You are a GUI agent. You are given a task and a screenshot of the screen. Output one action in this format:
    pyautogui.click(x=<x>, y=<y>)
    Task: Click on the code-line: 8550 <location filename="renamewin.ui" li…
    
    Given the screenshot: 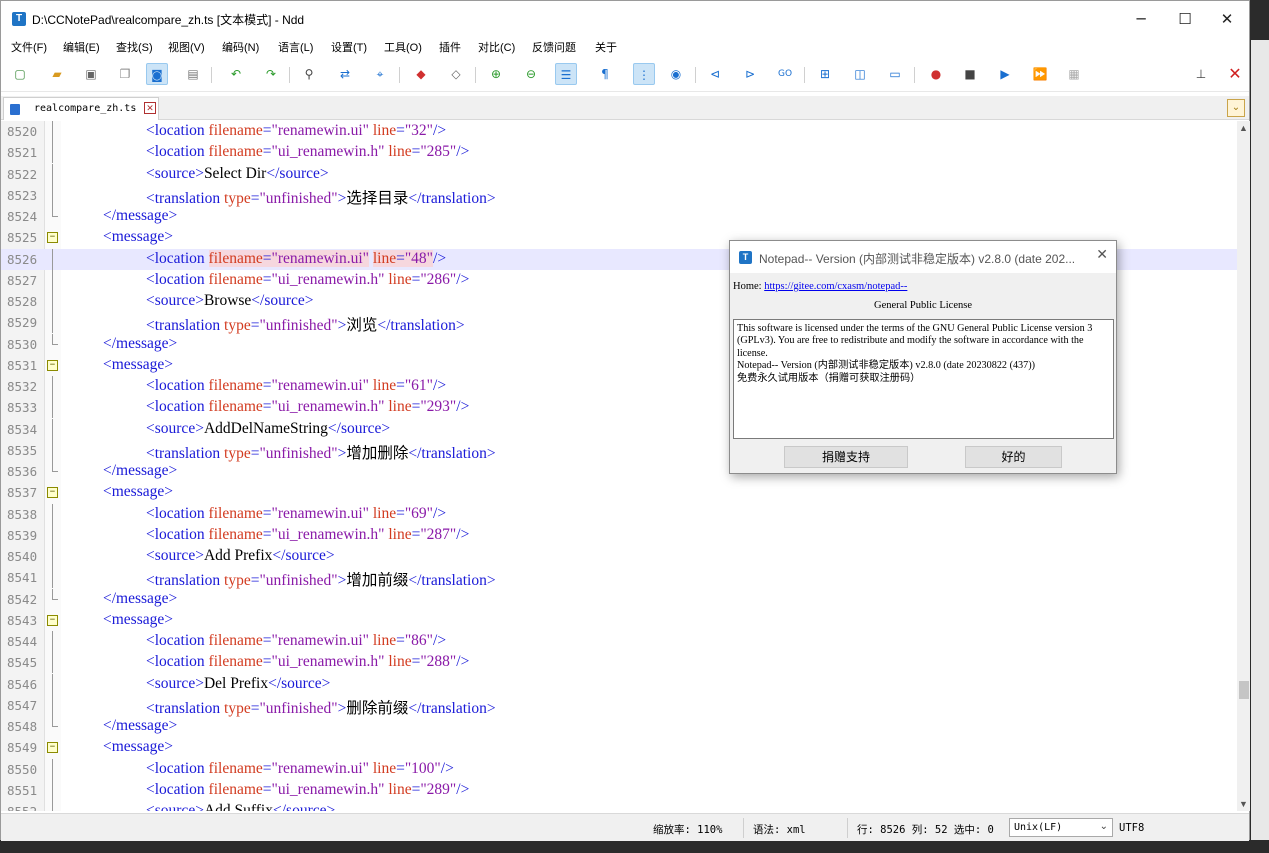 What is the action you would take?
    pyautogui.click(x=619, y=769)
    